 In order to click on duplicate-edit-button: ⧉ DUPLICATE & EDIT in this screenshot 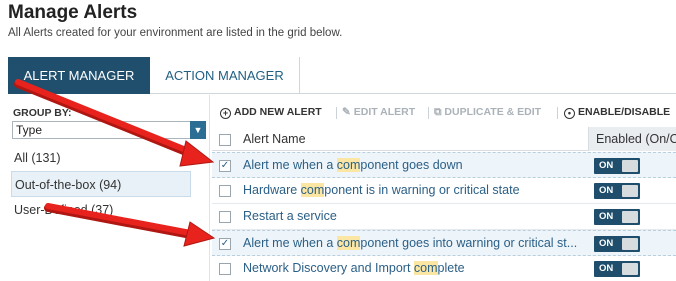, I will do `click(487, 112)`.